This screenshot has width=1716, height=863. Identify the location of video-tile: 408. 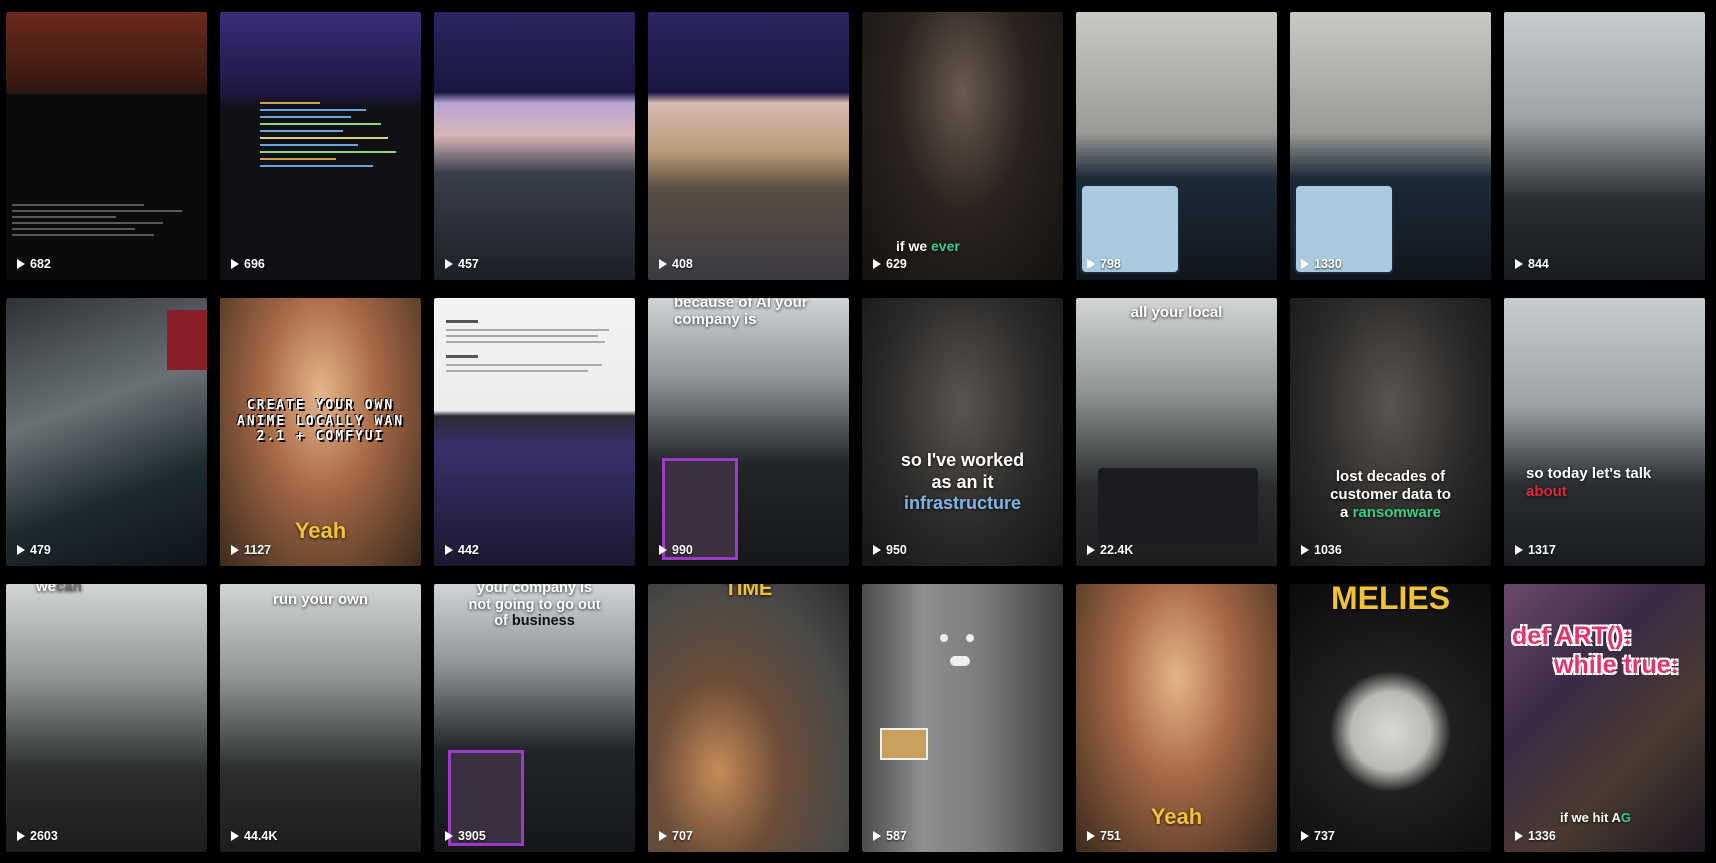
(748, 146).